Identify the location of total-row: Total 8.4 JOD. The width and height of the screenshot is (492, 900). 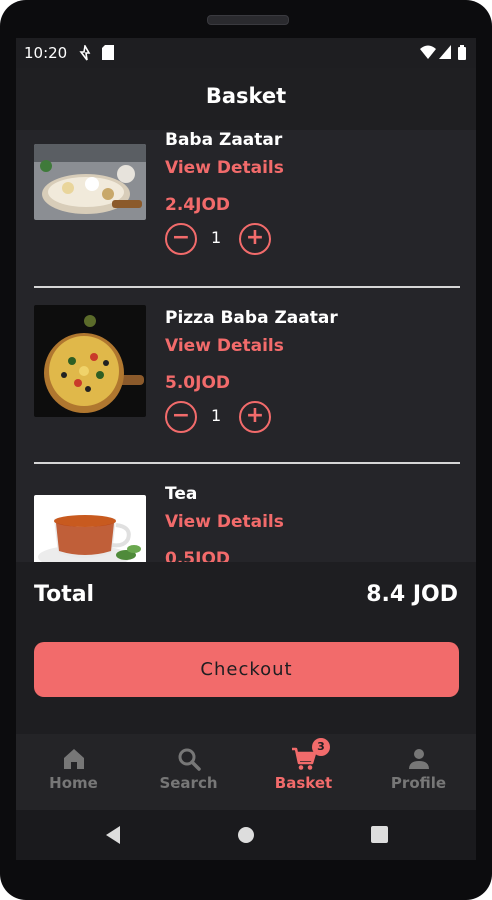
(246, 598).